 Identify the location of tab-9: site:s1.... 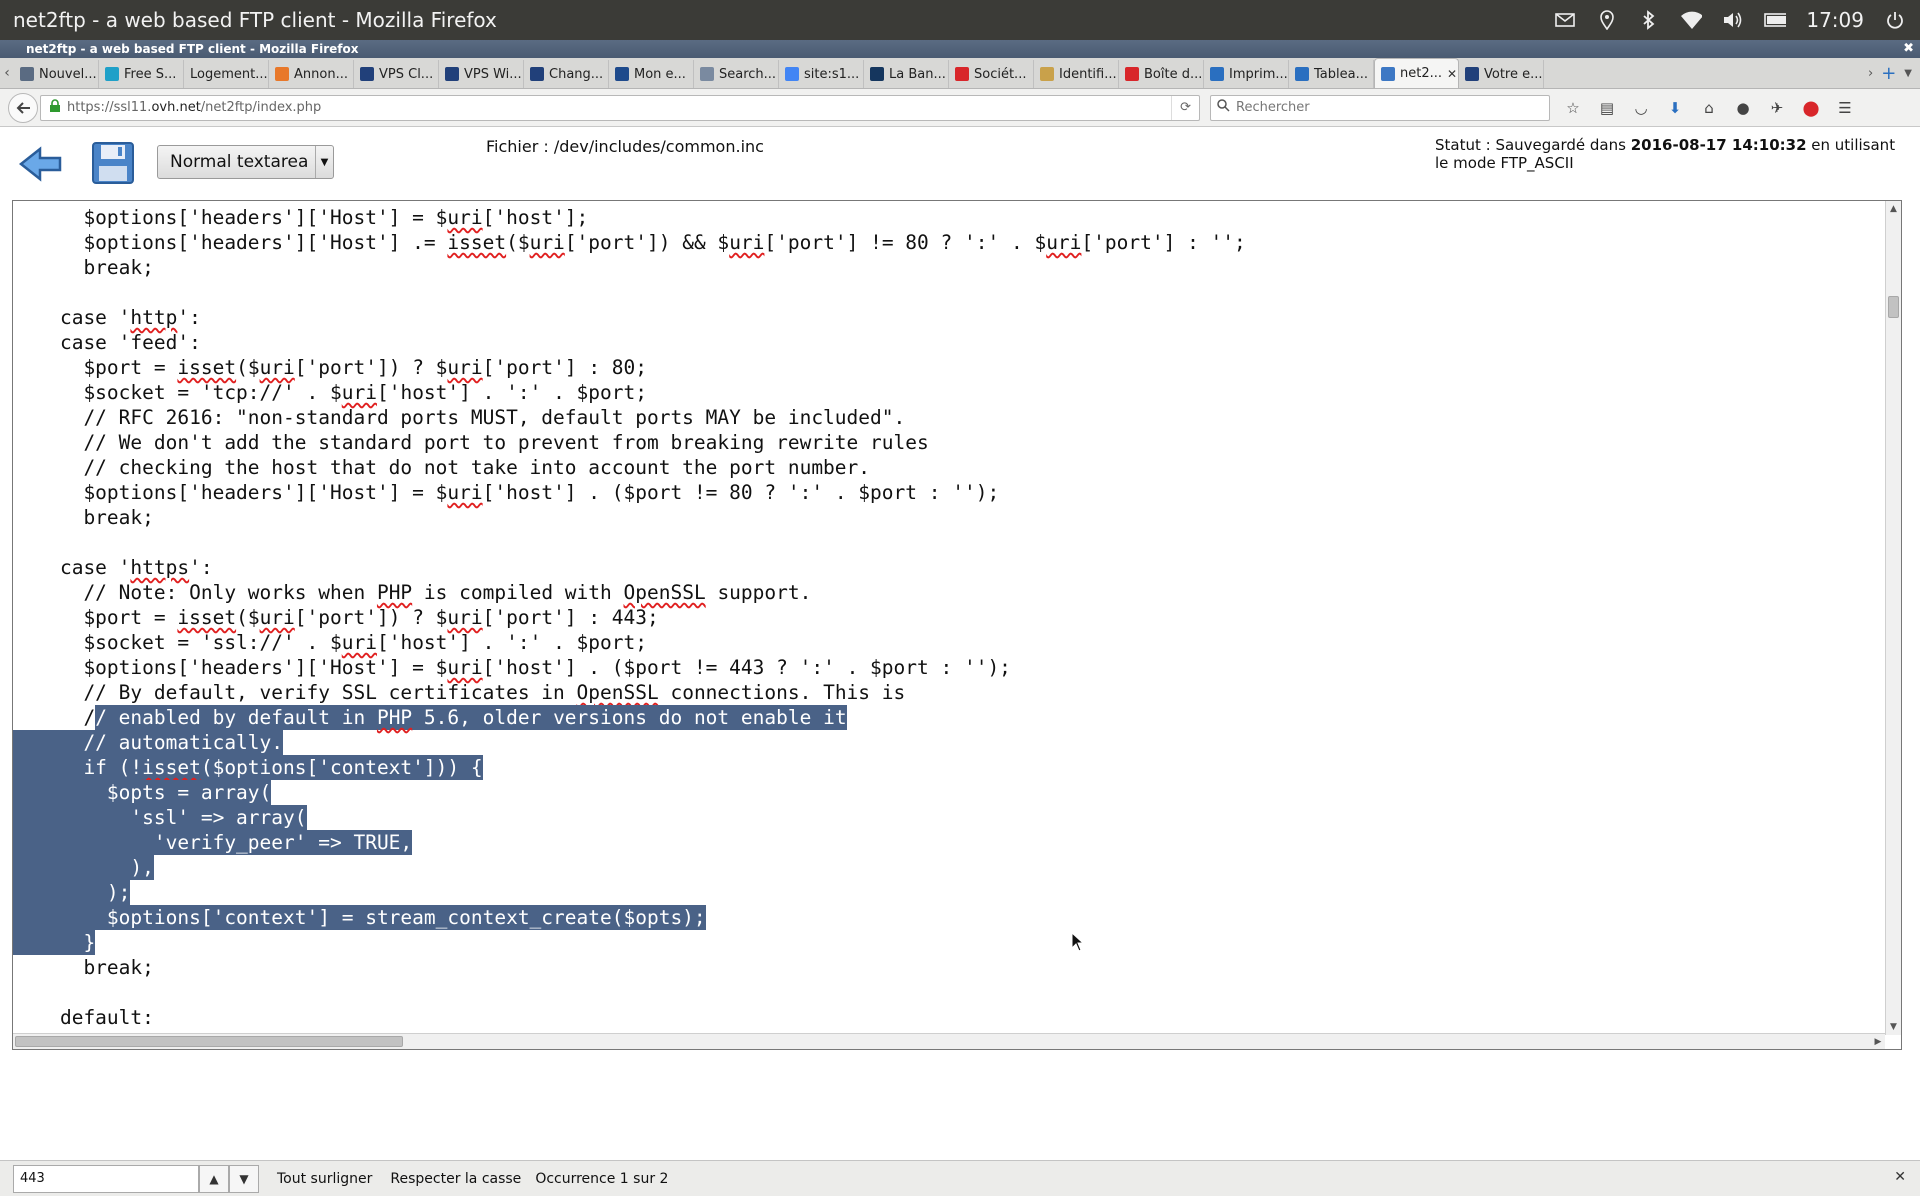
(821, 74).